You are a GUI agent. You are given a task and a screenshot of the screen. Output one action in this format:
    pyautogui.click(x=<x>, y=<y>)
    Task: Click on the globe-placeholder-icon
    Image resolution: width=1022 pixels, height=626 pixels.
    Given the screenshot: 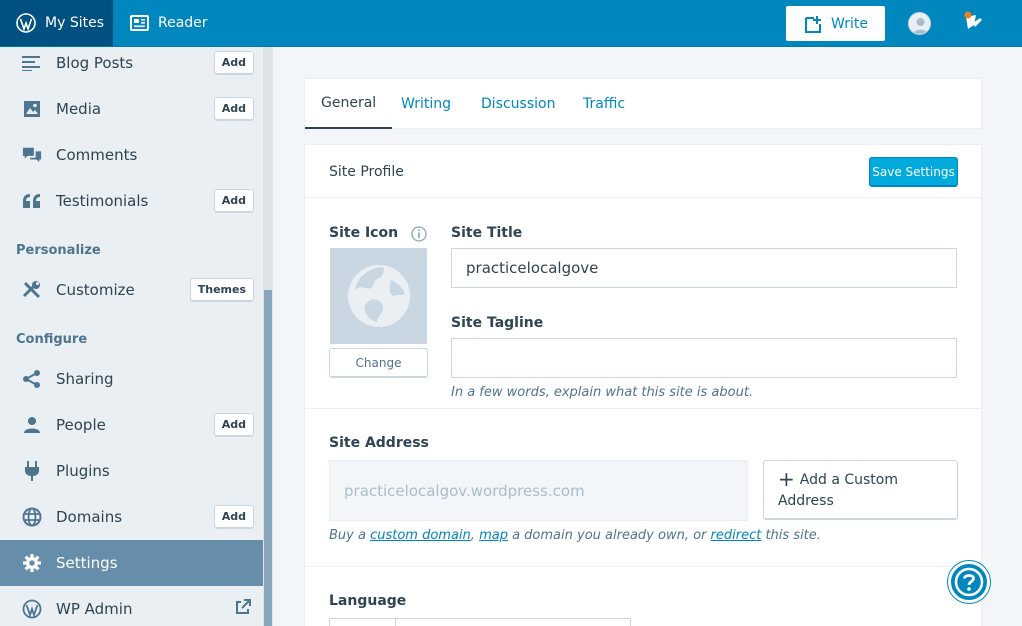 What is the action you would take?
    pyautogui.click(x=378, y=296)
    